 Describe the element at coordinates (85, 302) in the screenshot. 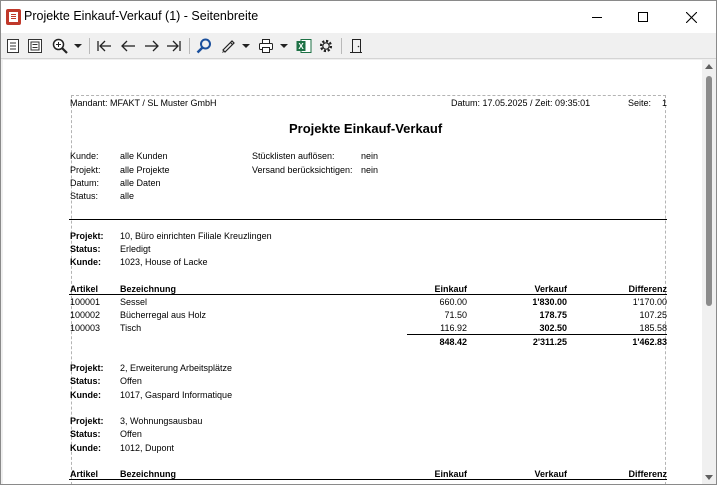

I see `row-artikel: 100001` at that location.